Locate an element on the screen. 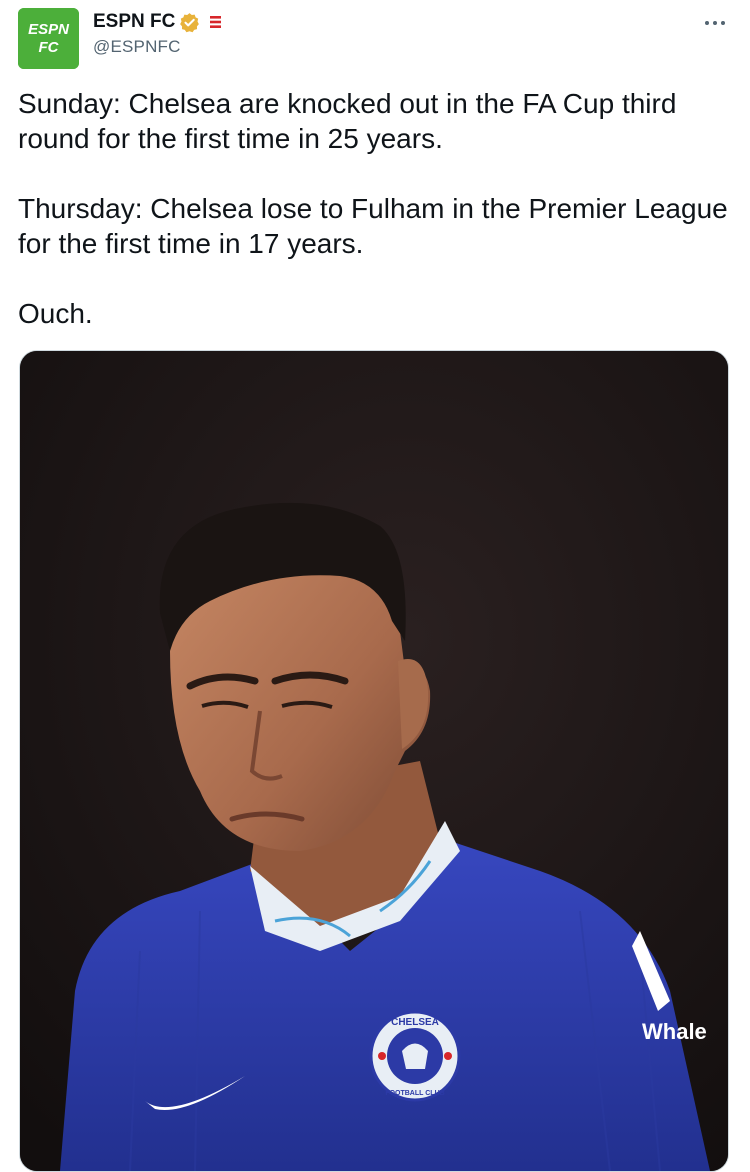  more-options-icon is located at coordinates (715, 23).